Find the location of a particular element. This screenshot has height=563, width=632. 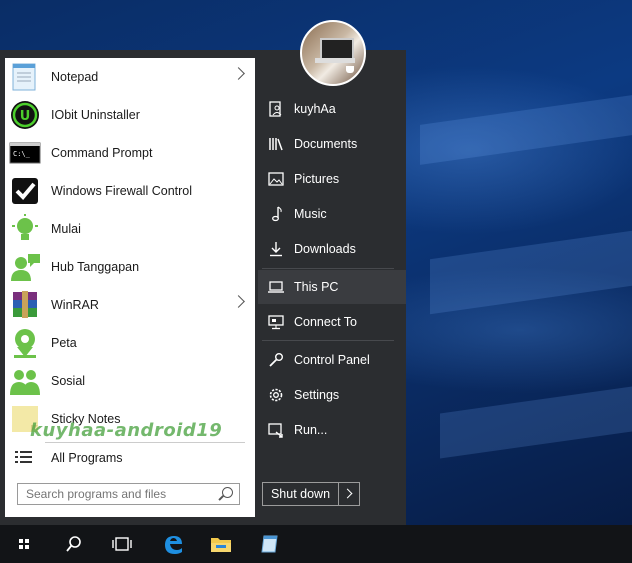

taskbar is located at coordinates (316, 544).